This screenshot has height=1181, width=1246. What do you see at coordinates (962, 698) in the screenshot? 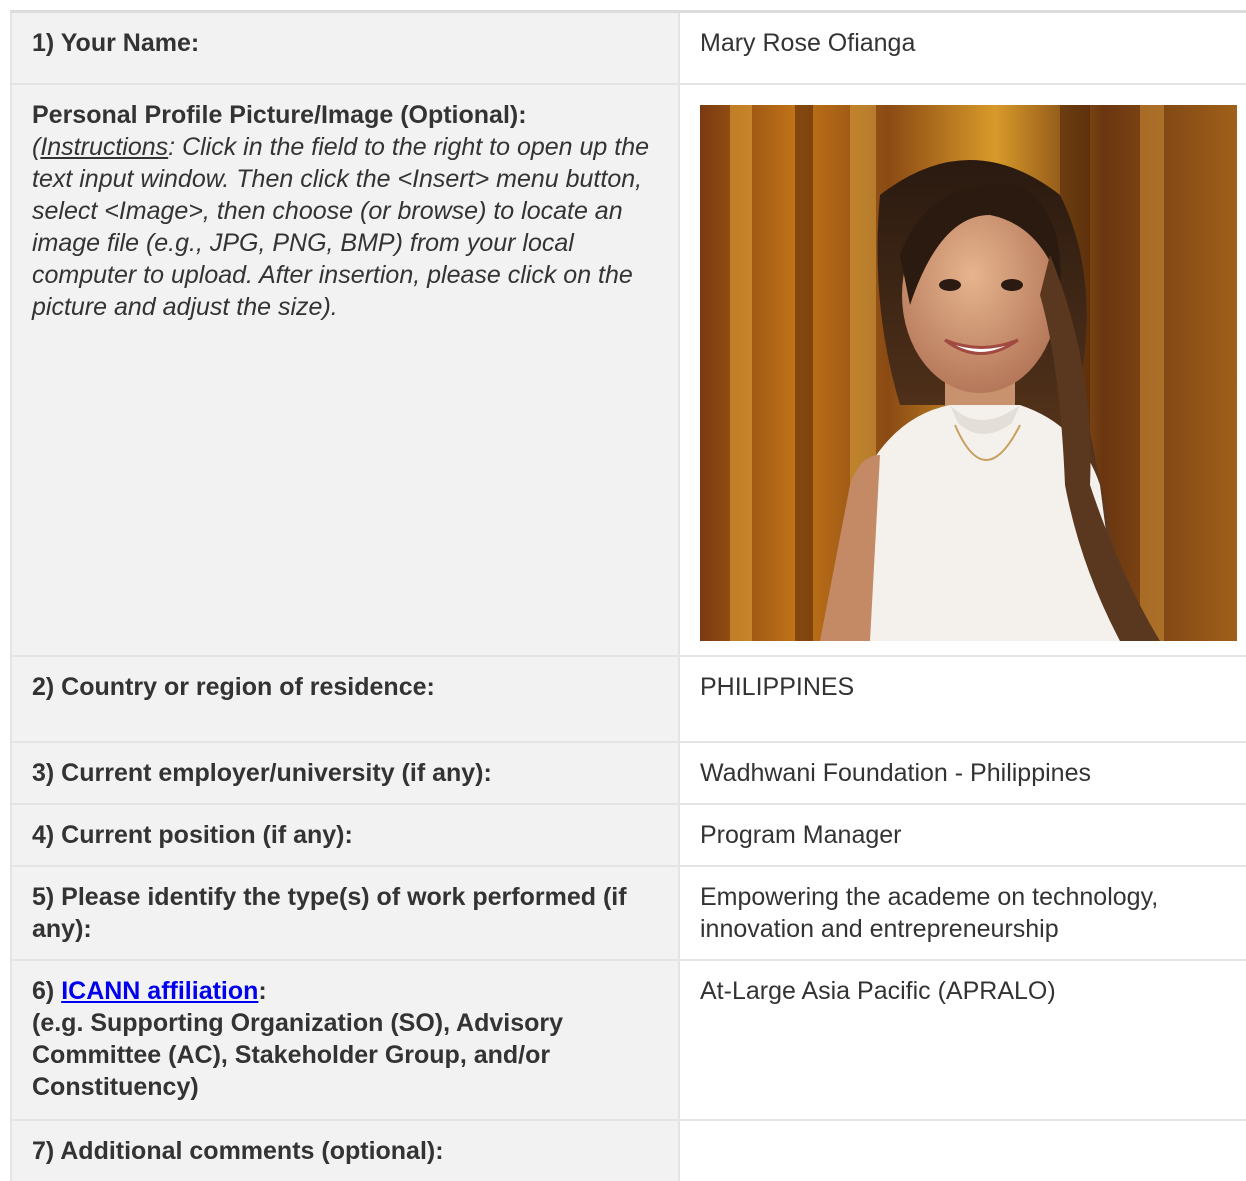
I see `country-value: PHILIPPINES` at bounding box center [962, 698].